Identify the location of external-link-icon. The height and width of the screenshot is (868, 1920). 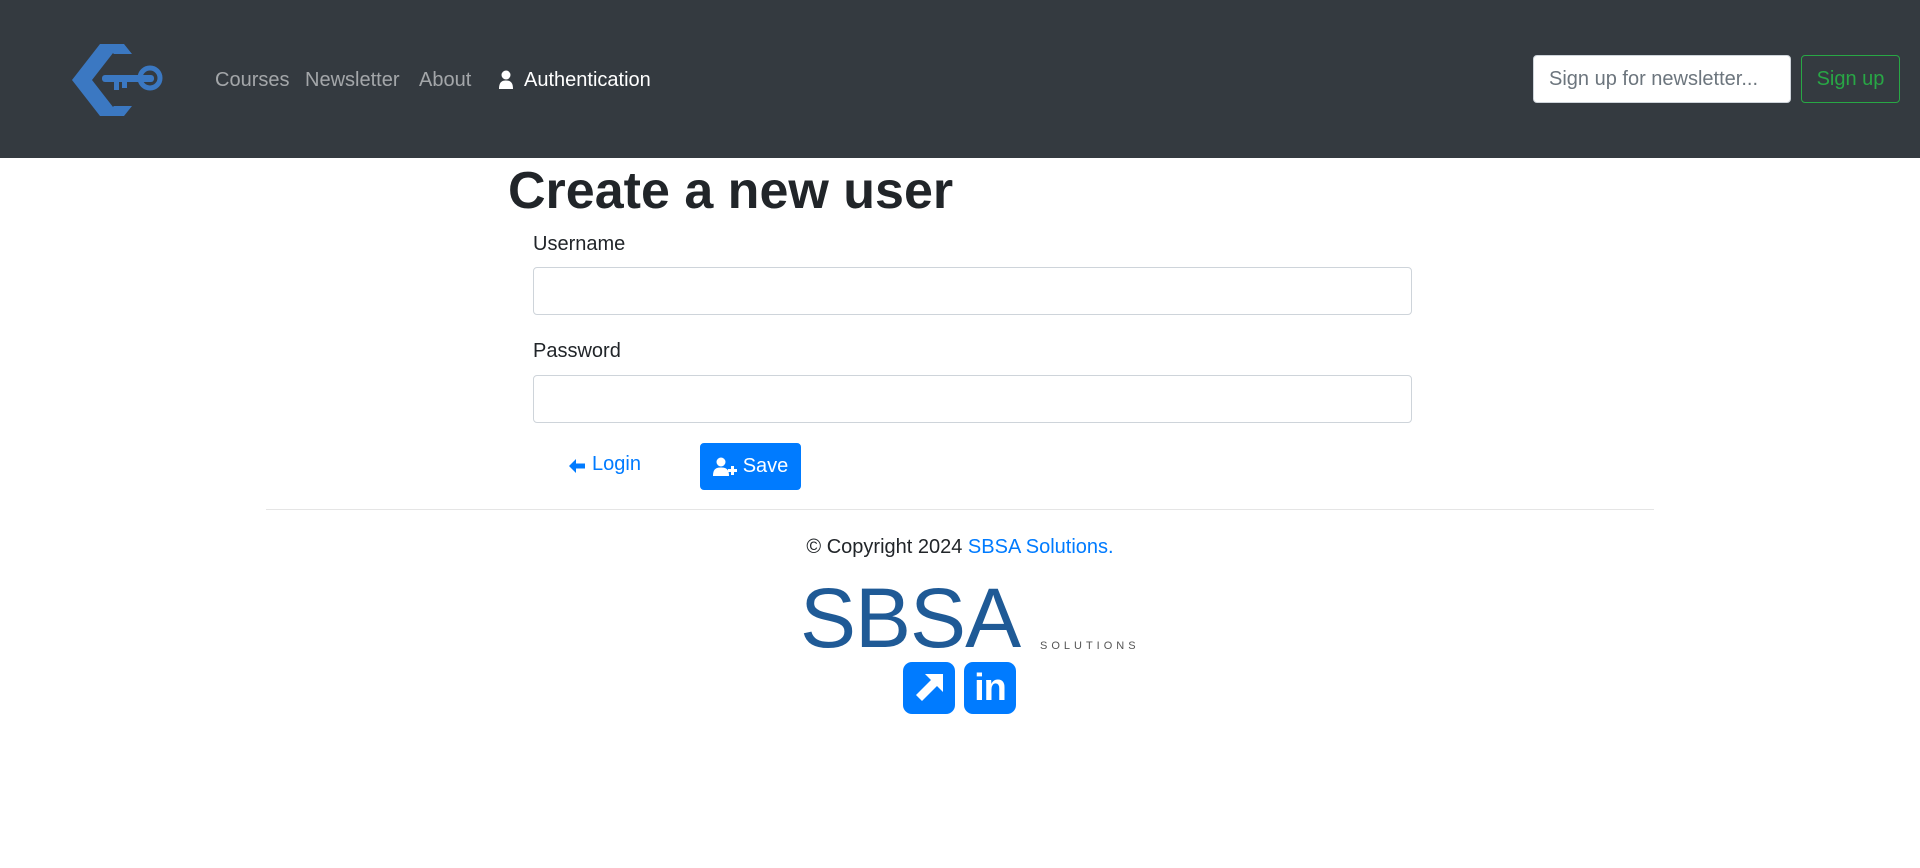
(929, 688).